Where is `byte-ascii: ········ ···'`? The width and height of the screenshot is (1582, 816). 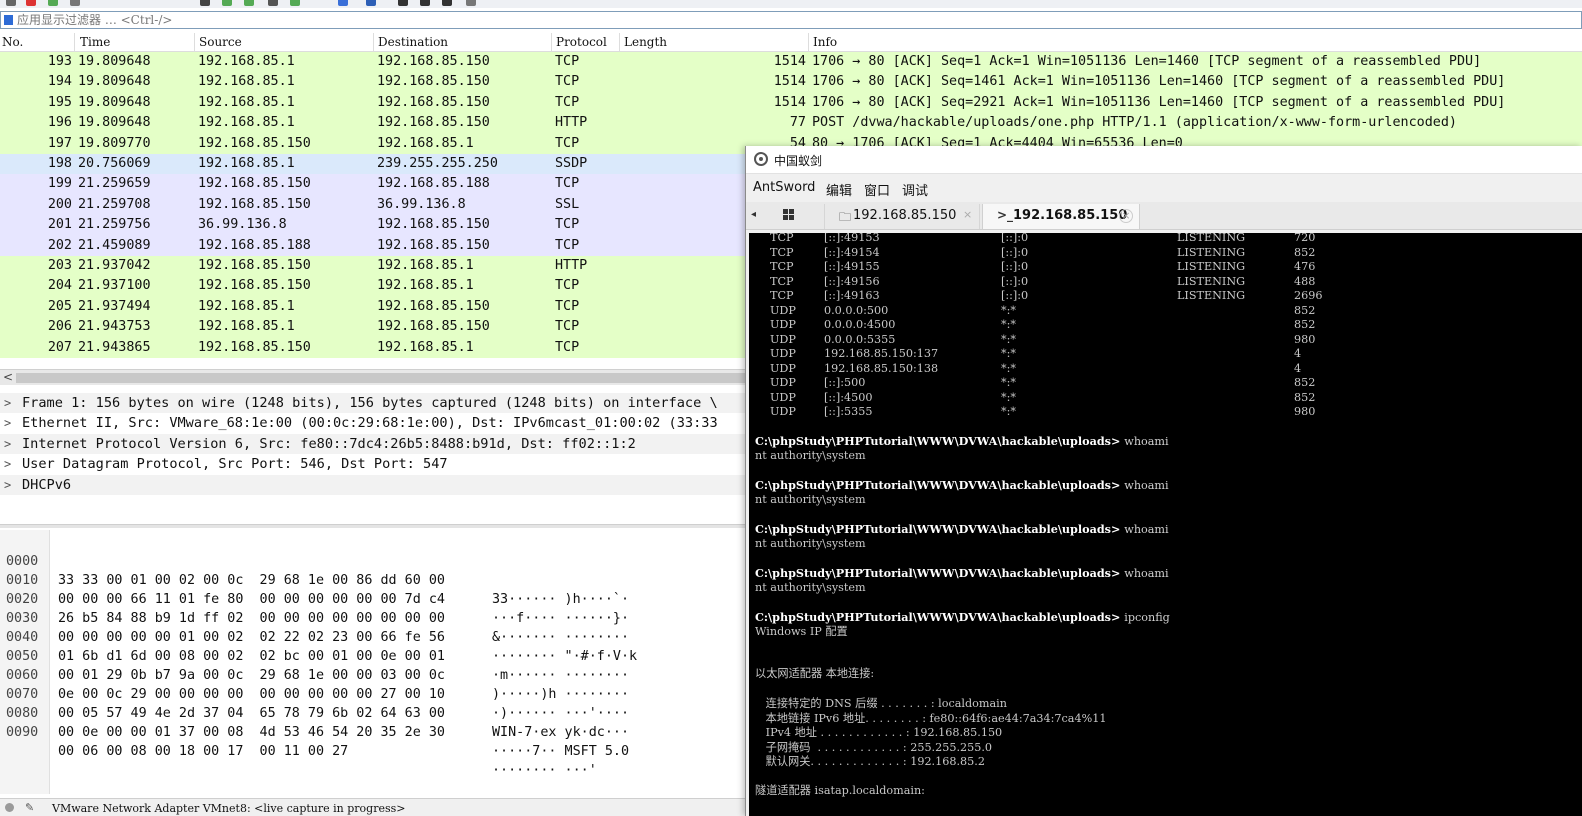
byte-ascii: ········ ···' is located at coordinates (544, 770).